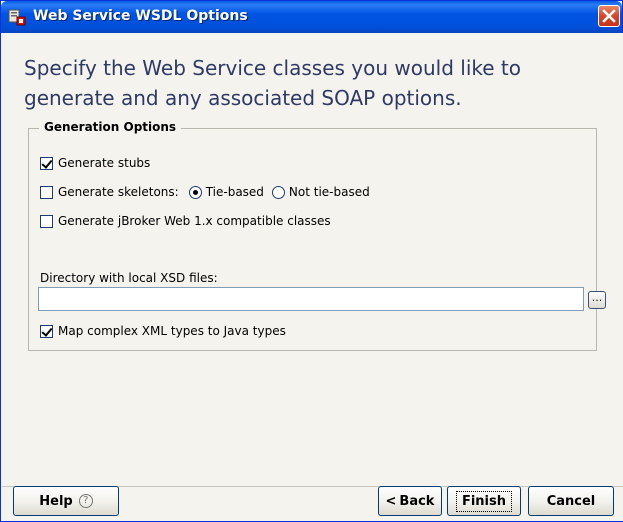 The image size is (623, 522). What do you see at coordinates (56, 501) in the screenshot?
I see `help-label: Help` at bounding box center [56, 501].